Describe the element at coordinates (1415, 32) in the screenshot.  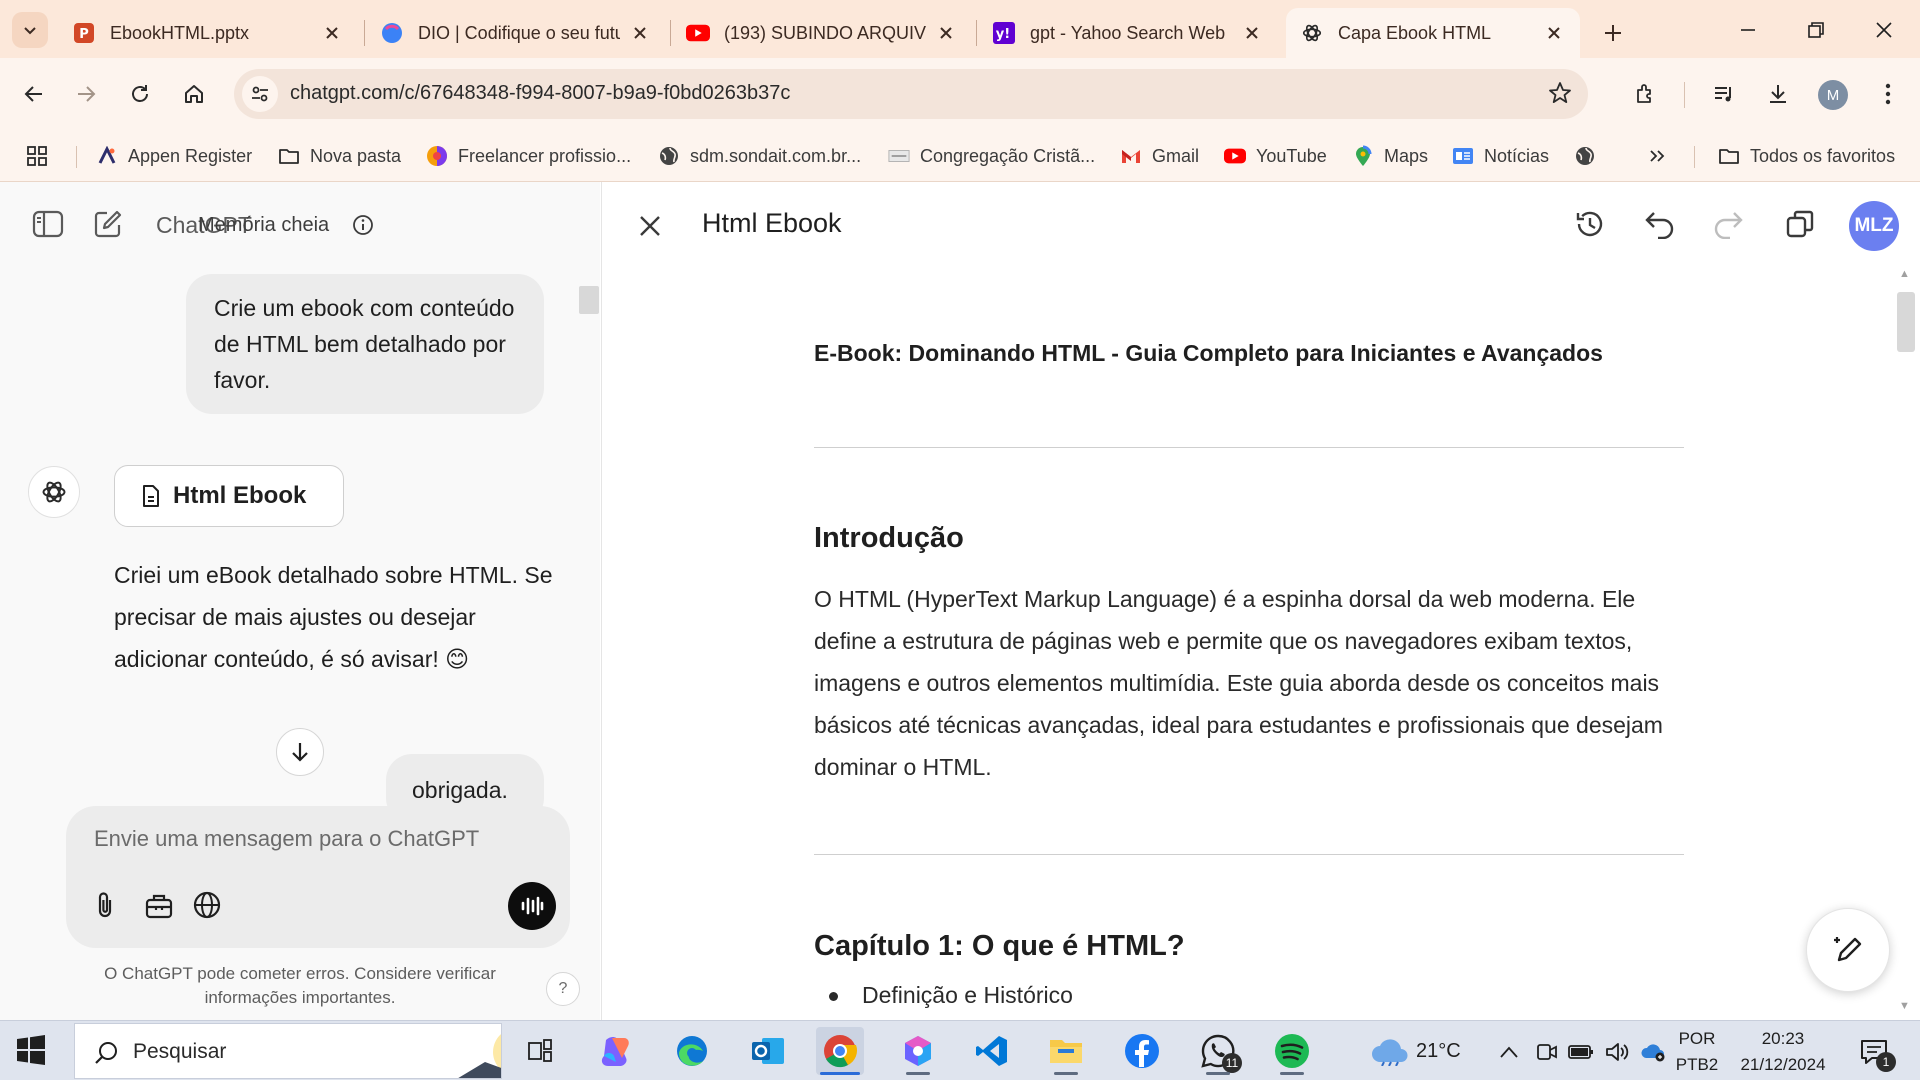
I see `tab-title: Capa Ebook HTML` at that location.